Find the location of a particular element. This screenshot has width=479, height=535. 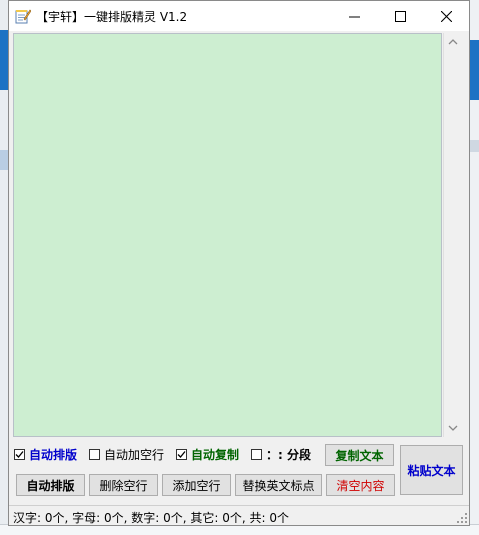

status-bar: 汉字: 0个, 字母: 0个, 数字: 0个, 其它: 0个, 共: 0个 is located at coordinates (239, 515).